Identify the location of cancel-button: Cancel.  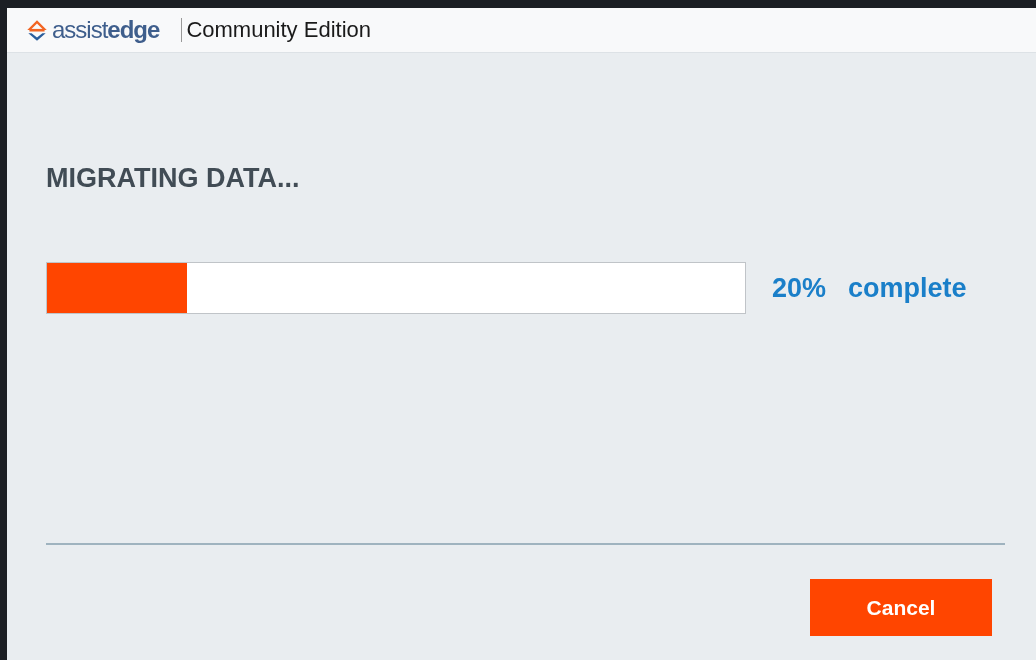
(901, 607).